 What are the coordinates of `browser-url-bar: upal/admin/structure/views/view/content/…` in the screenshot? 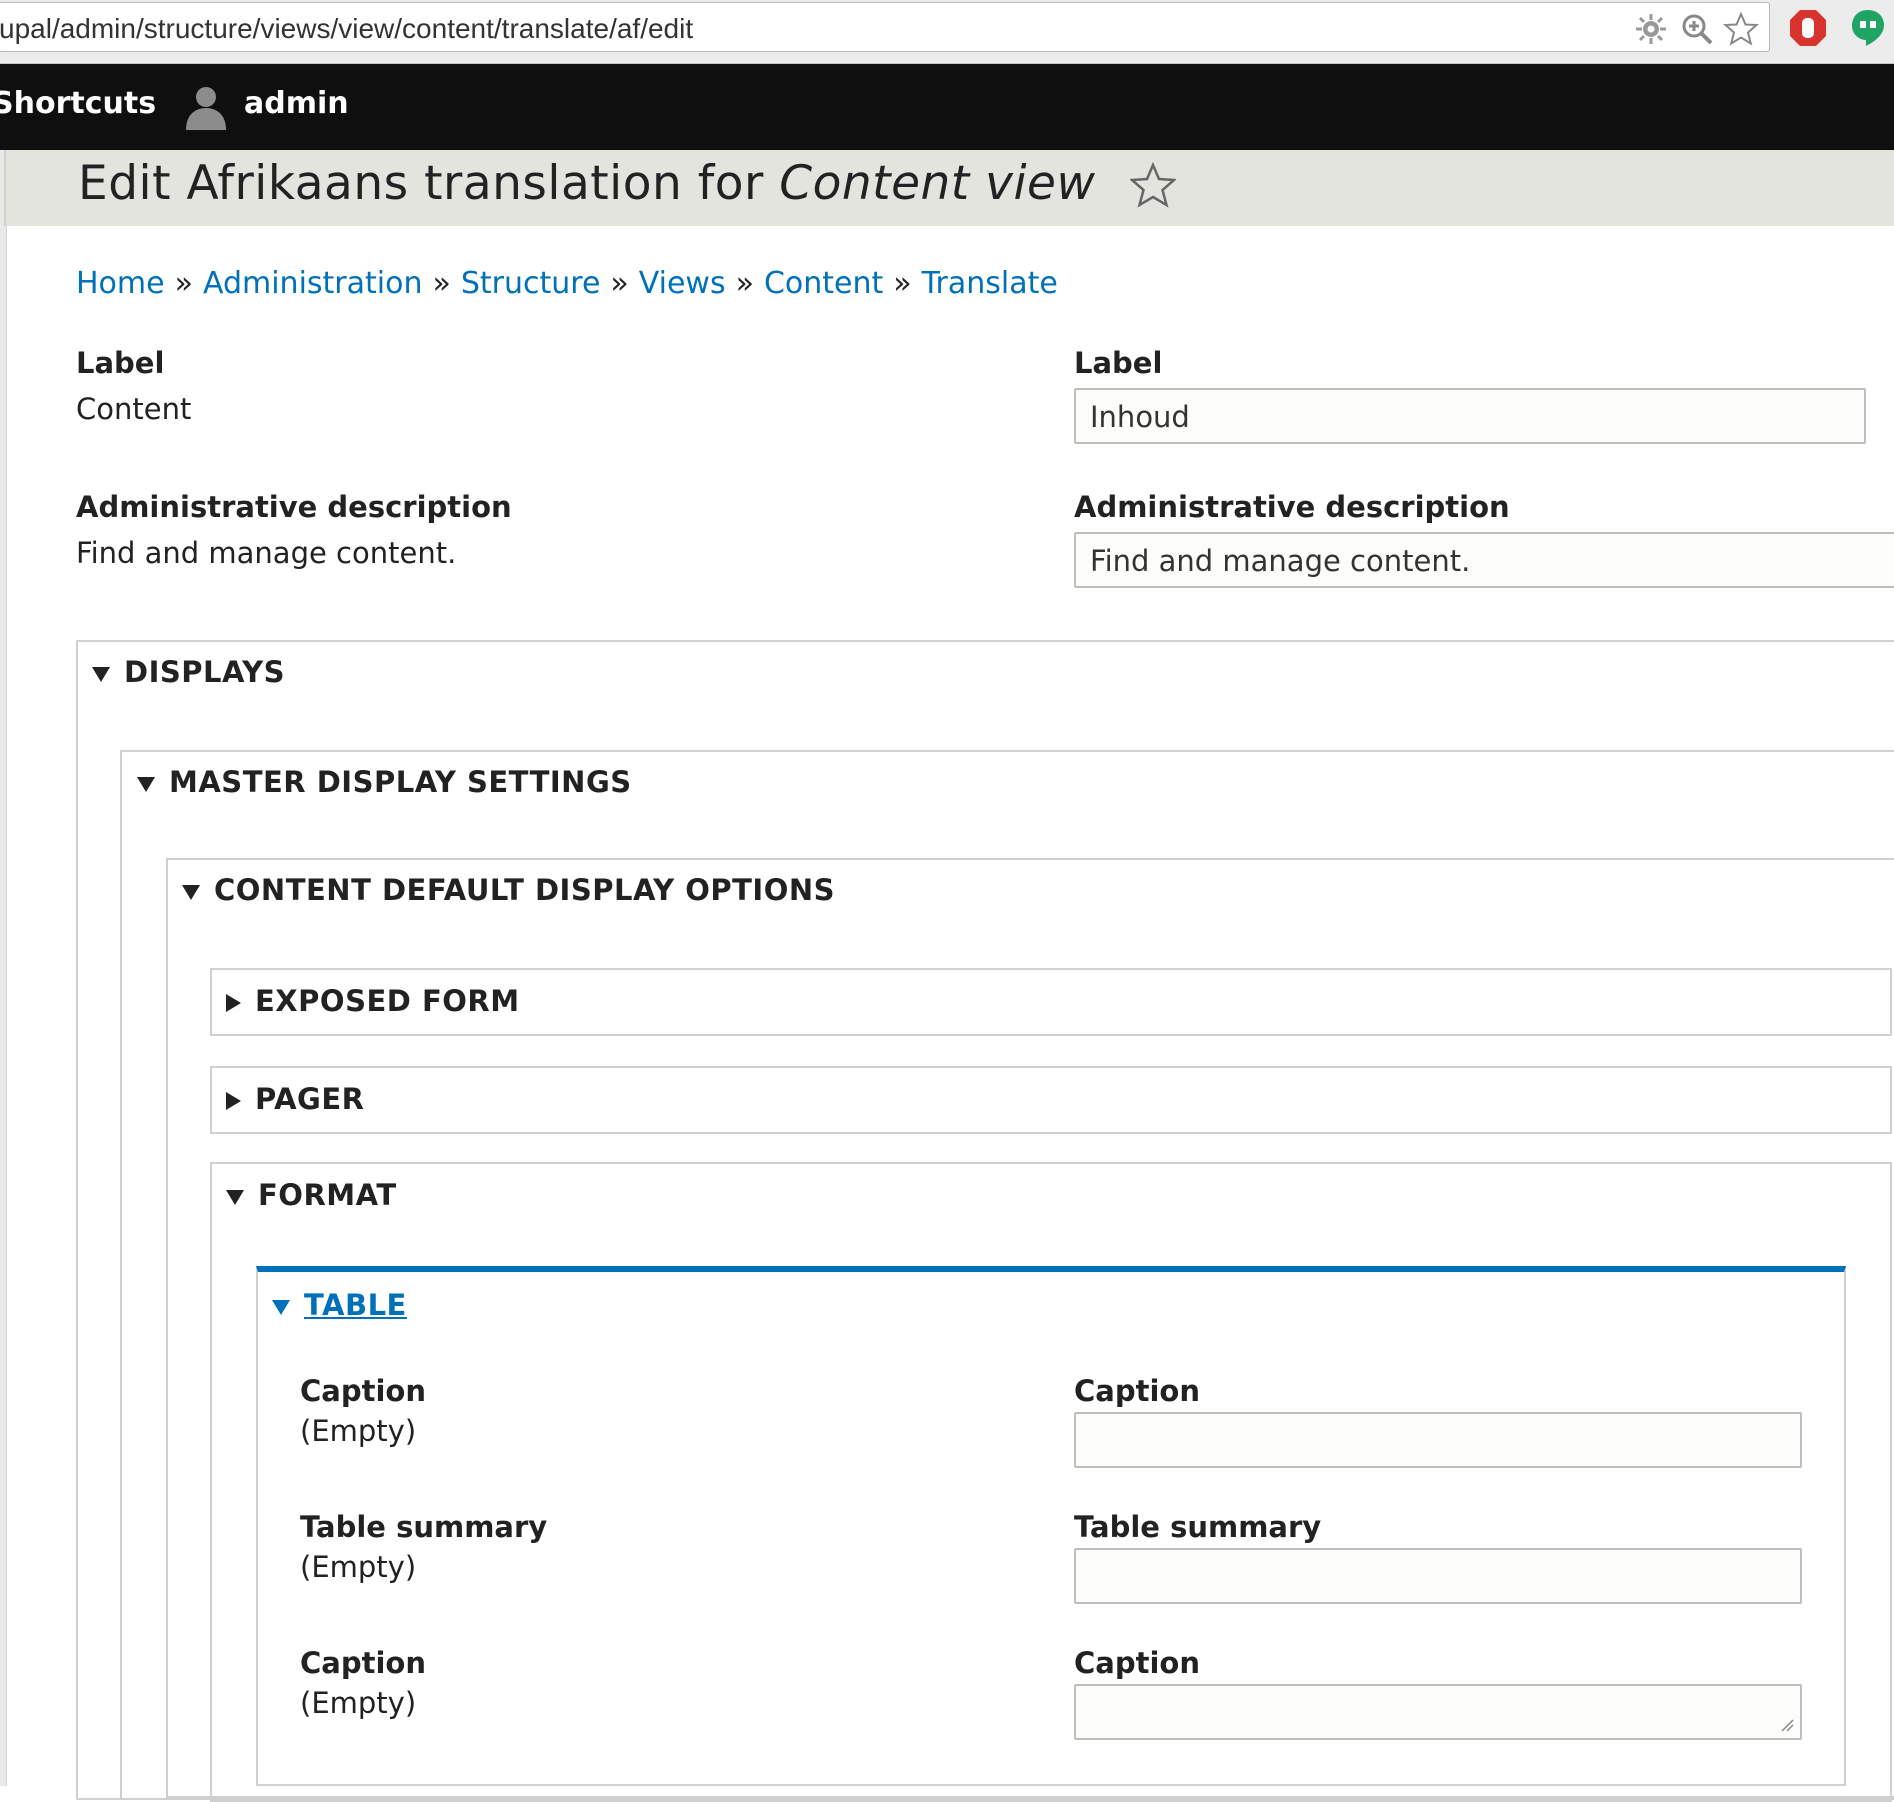 It's located at (947, 32).